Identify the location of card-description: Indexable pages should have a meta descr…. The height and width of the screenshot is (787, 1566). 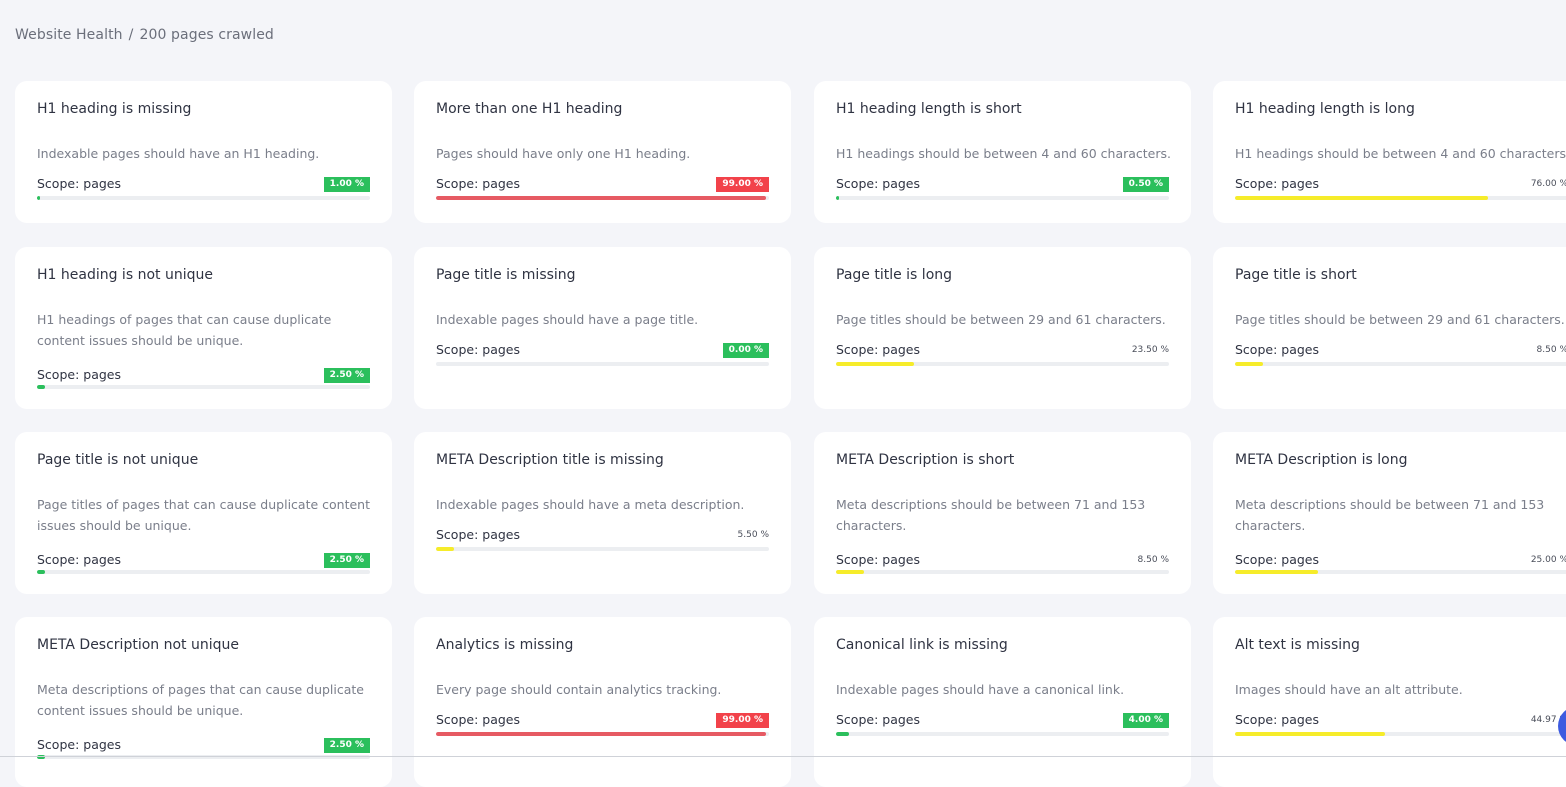
(590, 504).